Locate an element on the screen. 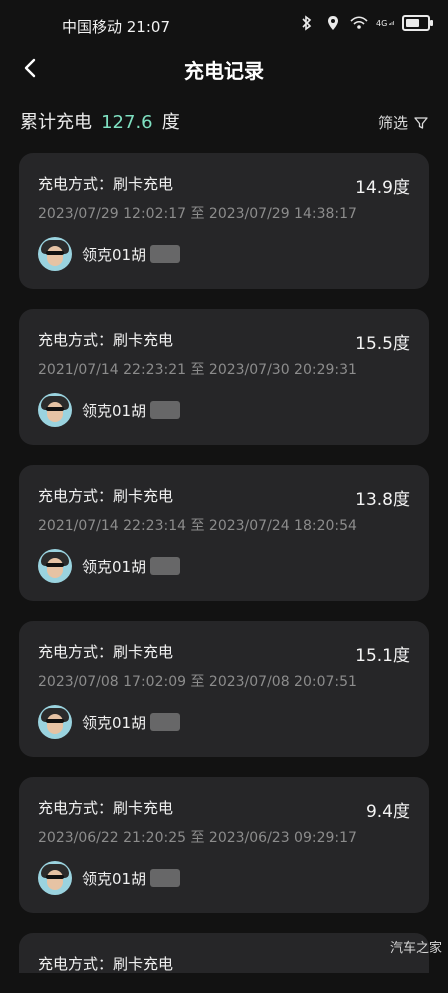 This screenshot has height=993, width=448. signal-icon: 4G is located at coordinates (385, 23).